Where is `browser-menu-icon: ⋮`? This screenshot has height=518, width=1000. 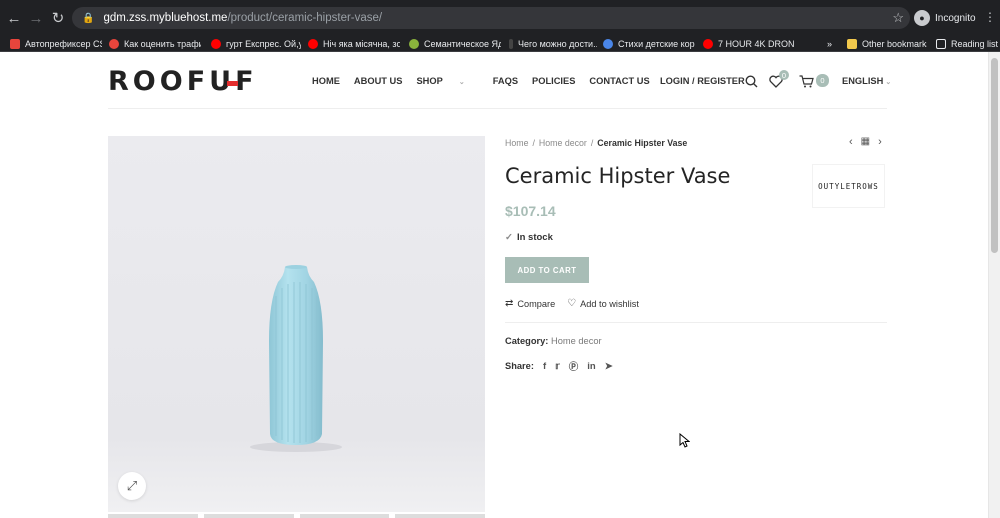
browser-menu-icon: ⋮ is located at coordinates (990, 17).